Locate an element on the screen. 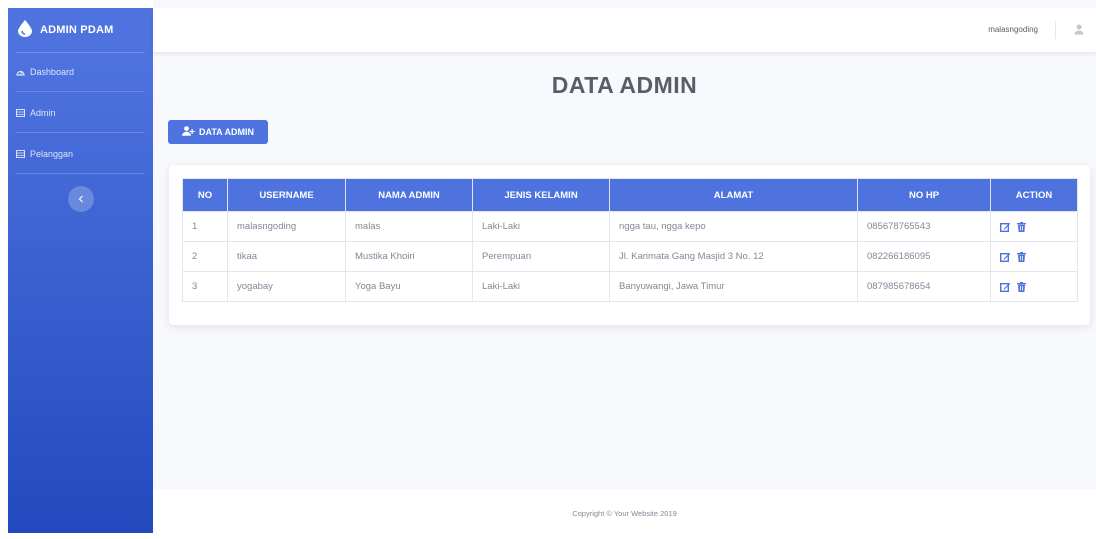  sidebar-item-label: Dashboard is located at coordinates (52, 72).